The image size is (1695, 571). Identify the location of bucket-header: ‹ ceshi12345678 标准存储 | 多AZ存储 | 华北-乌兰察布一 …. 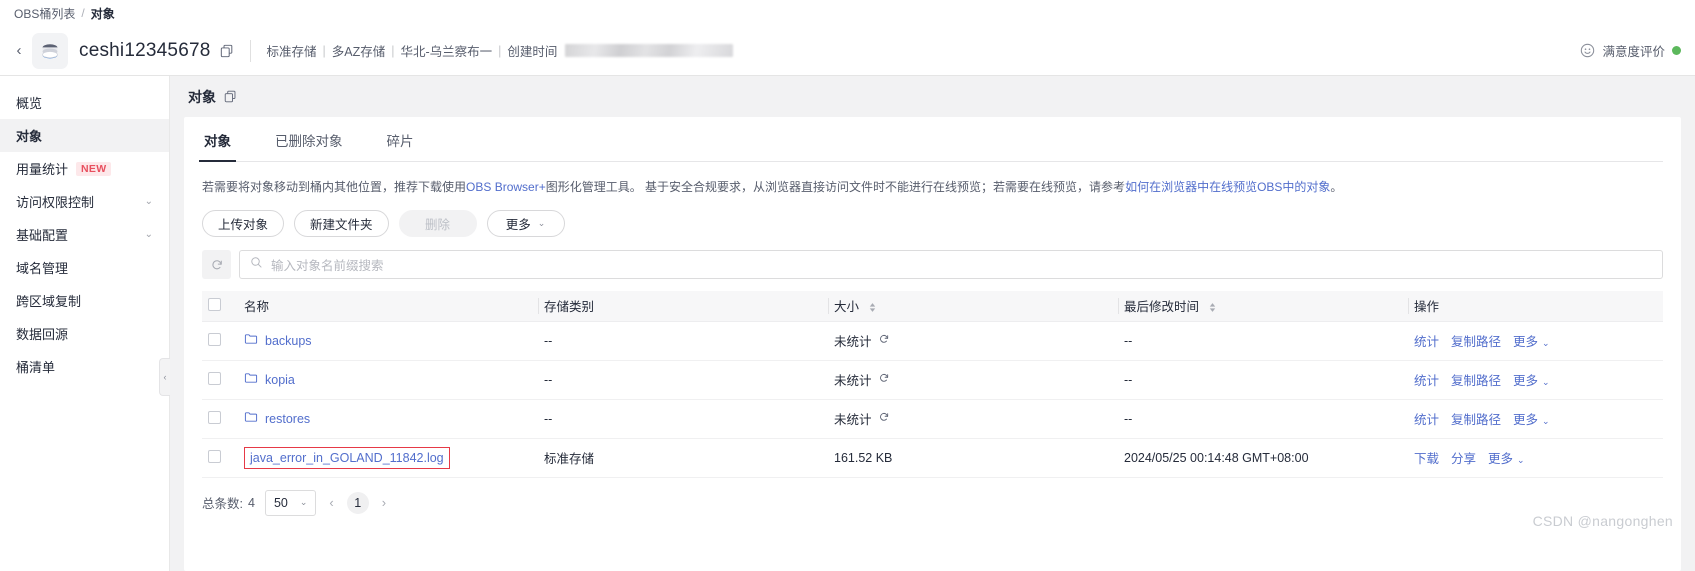
(847, 51).